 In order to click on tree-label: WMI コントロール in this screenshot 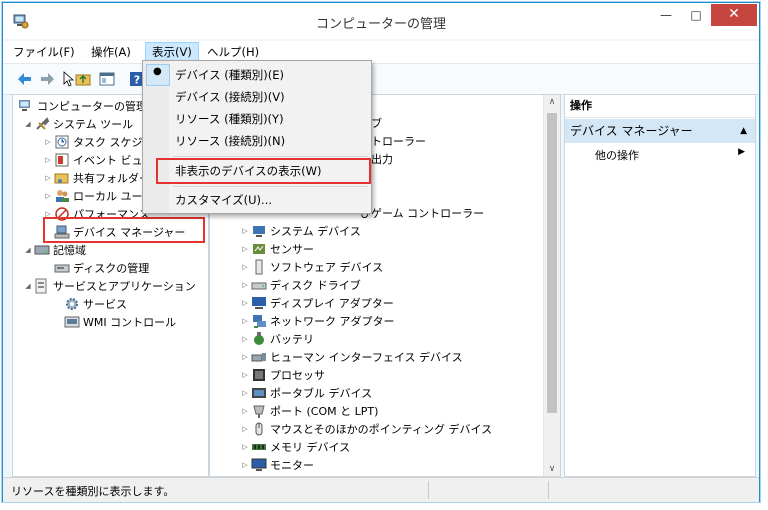, I will do `click(130, 322)`.